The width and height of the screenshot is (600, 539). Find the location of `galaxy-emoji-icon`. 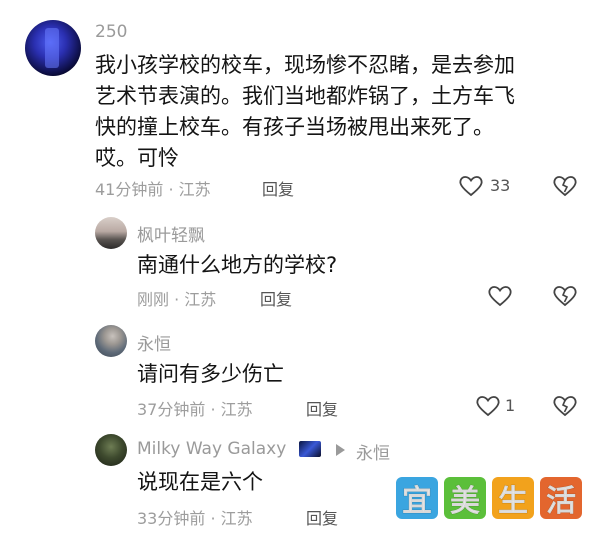

galaxy-emoji-icon is located at coordinates (310, 449).